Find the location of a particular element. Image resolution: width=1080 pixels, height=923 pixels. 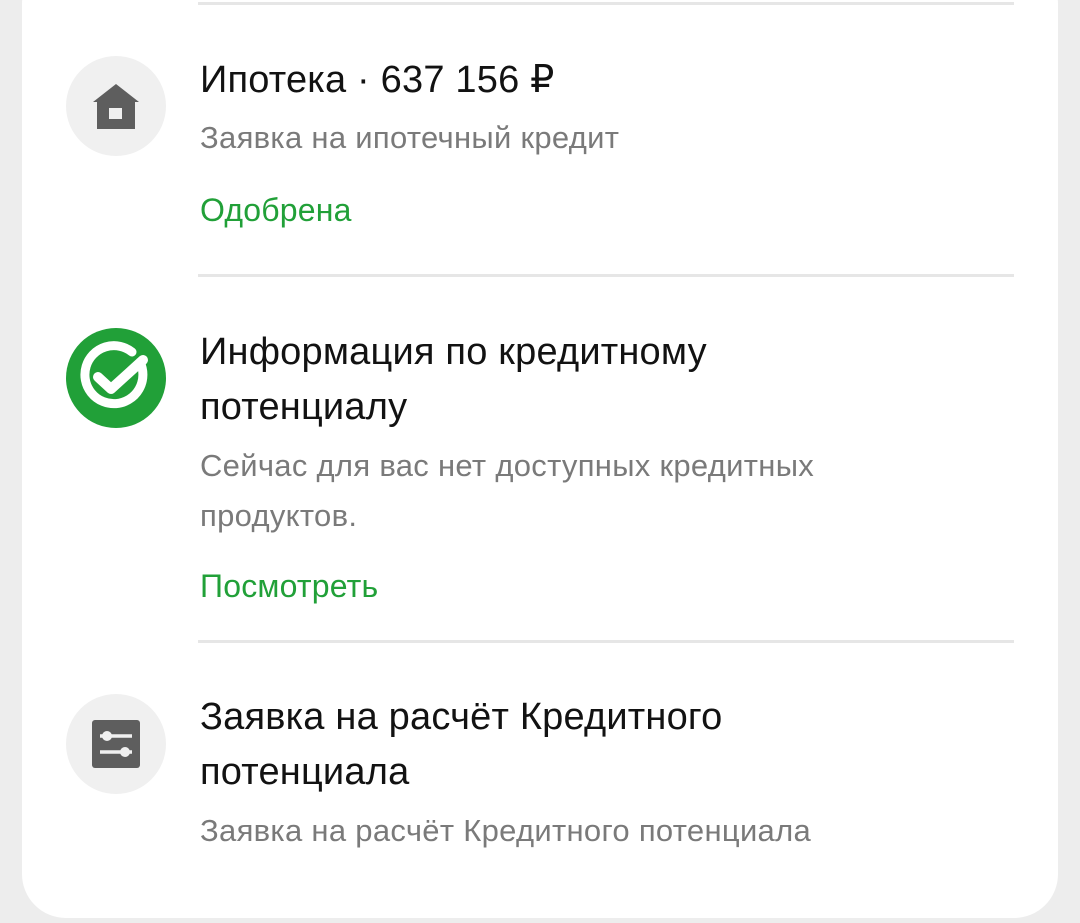

credit-potential-title-line1: Информация по кредитному is located at coordinates (453, 352).